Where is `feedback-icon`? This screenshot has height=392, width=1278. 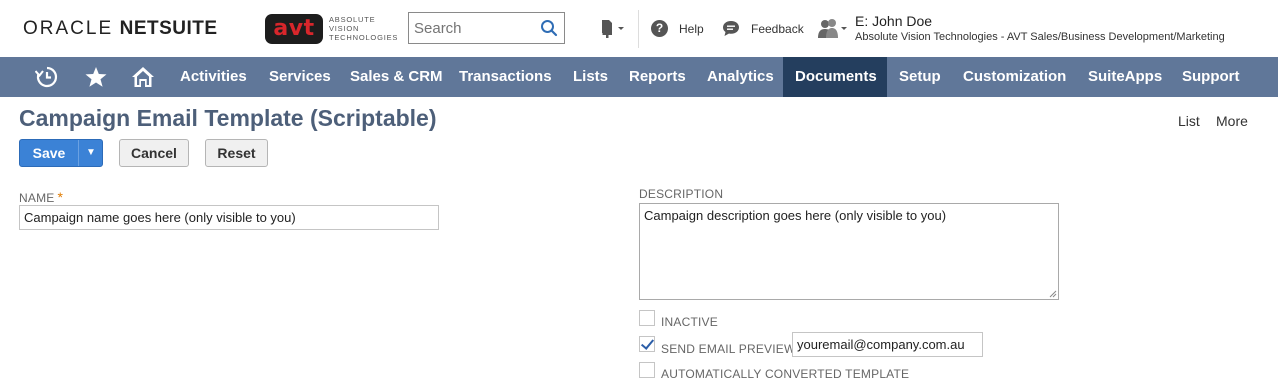
feedback-icon is located at coordinates (731, 28).